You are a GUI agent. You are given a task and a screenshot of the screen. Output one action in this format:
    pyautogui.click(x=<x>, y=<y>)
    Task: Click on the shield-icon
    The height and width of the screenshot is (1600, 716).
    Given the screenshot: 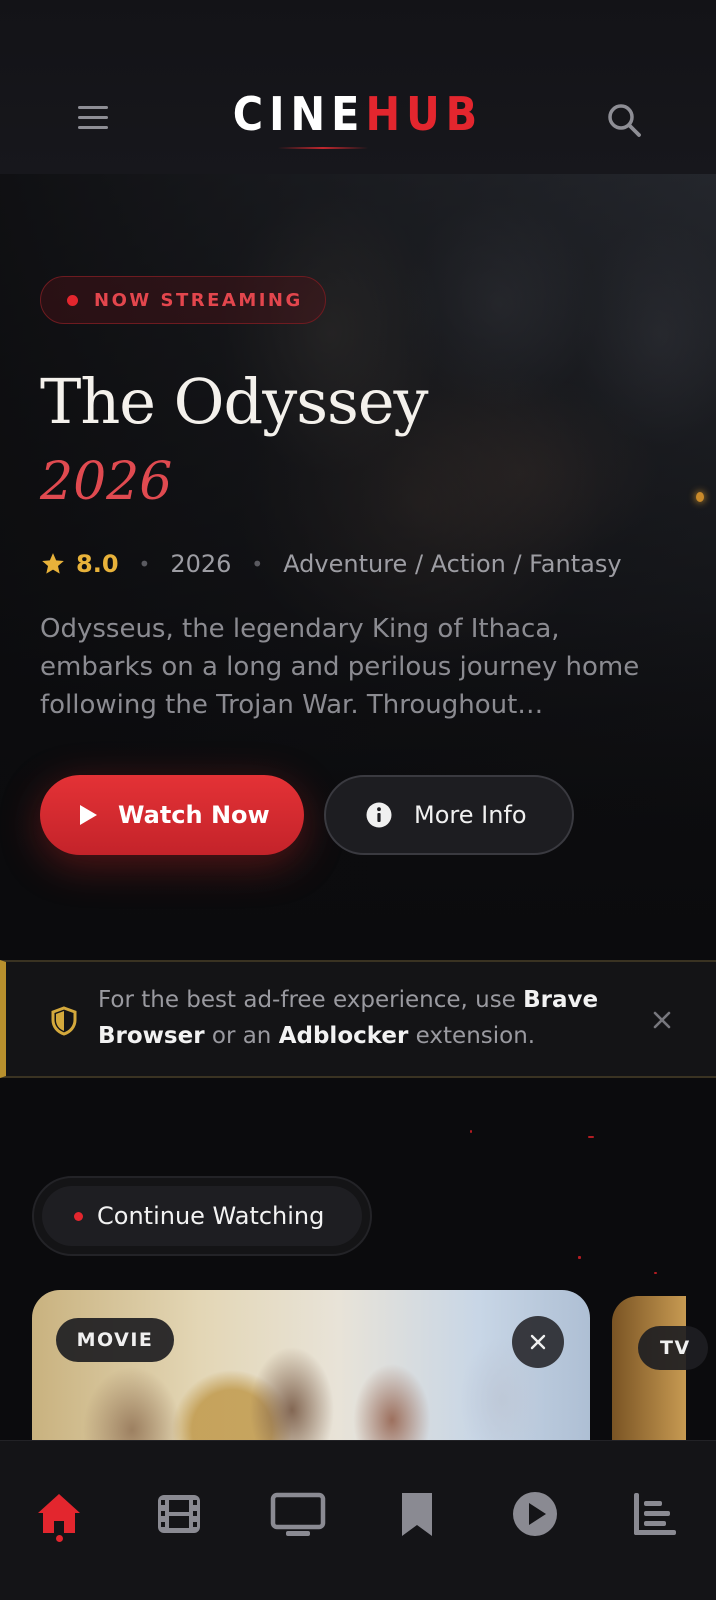 What is the action you would take?
    pyautogui.click(x=64, y=1021)
    